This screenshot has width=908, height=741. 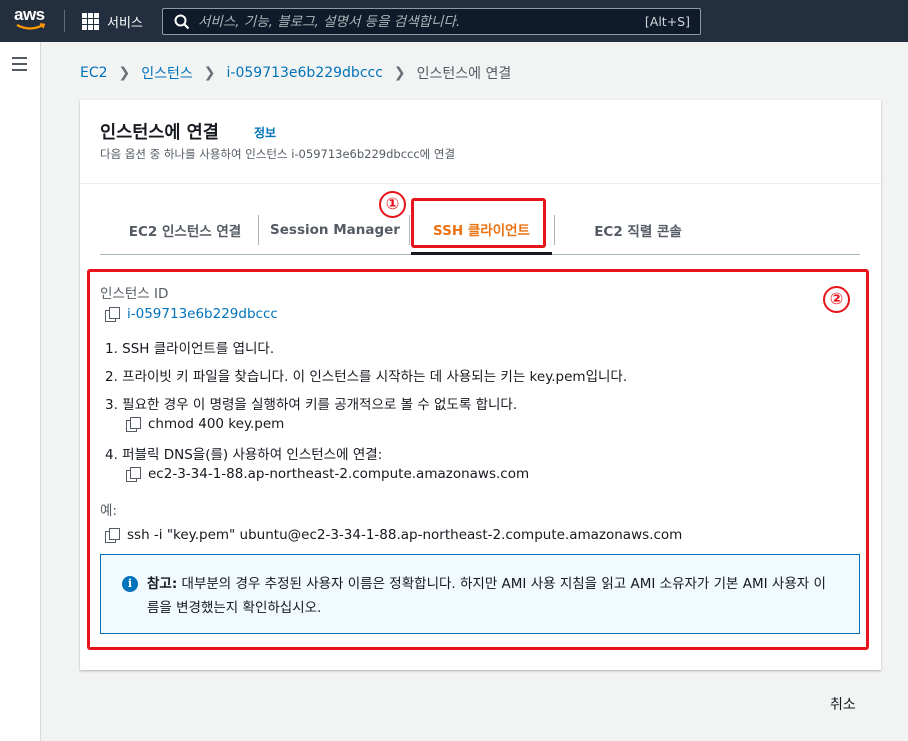 I want to click on top-navigation: aws 서비스 [Alt+S], so click(x=454, y=21).